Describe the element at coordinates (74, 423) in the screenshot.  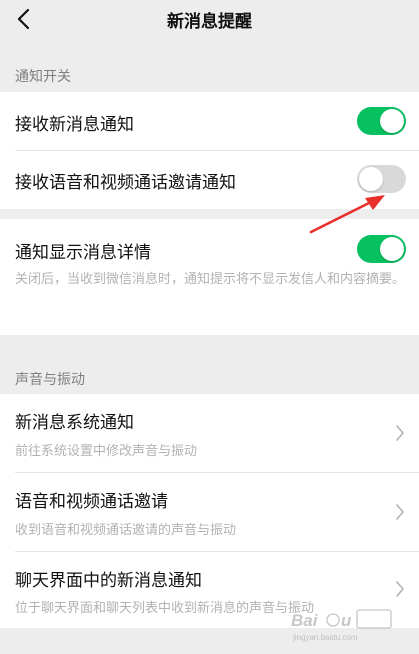
I see `setting-label: 新消息系统通知` at that location.